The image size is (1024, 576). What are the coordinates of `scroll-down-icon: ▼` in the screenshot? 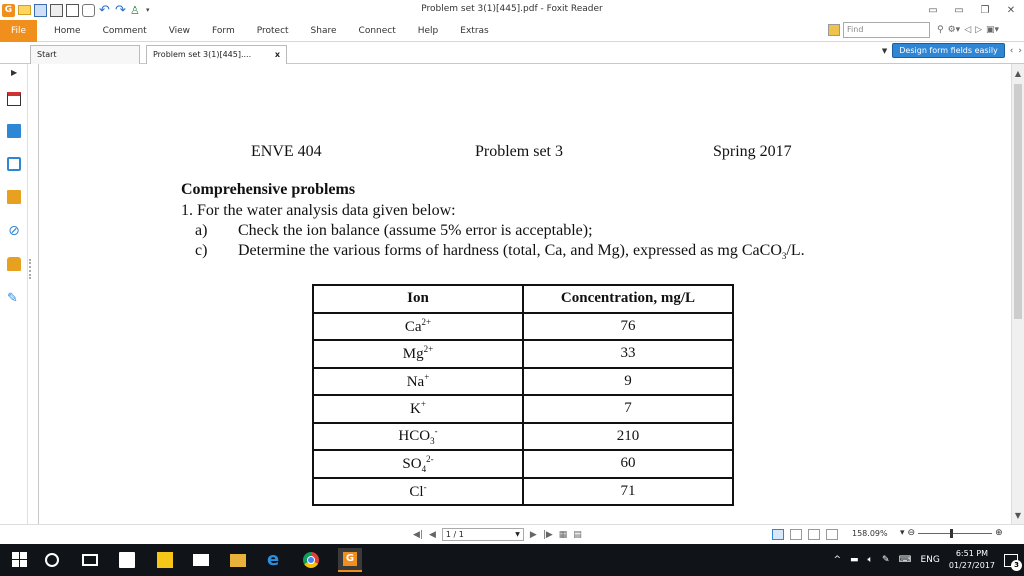 It's located at (1018, 516).